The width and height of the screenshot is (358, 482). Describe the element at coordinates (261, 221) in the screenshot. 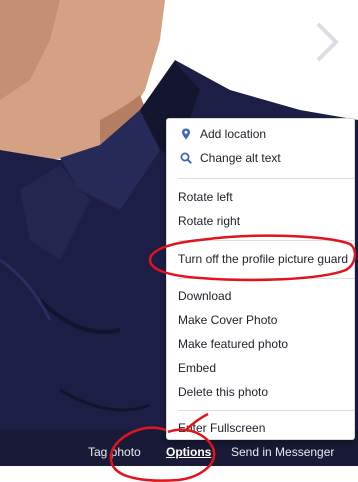

I see `menu-item-rotate-right: Rotate right` at that location.